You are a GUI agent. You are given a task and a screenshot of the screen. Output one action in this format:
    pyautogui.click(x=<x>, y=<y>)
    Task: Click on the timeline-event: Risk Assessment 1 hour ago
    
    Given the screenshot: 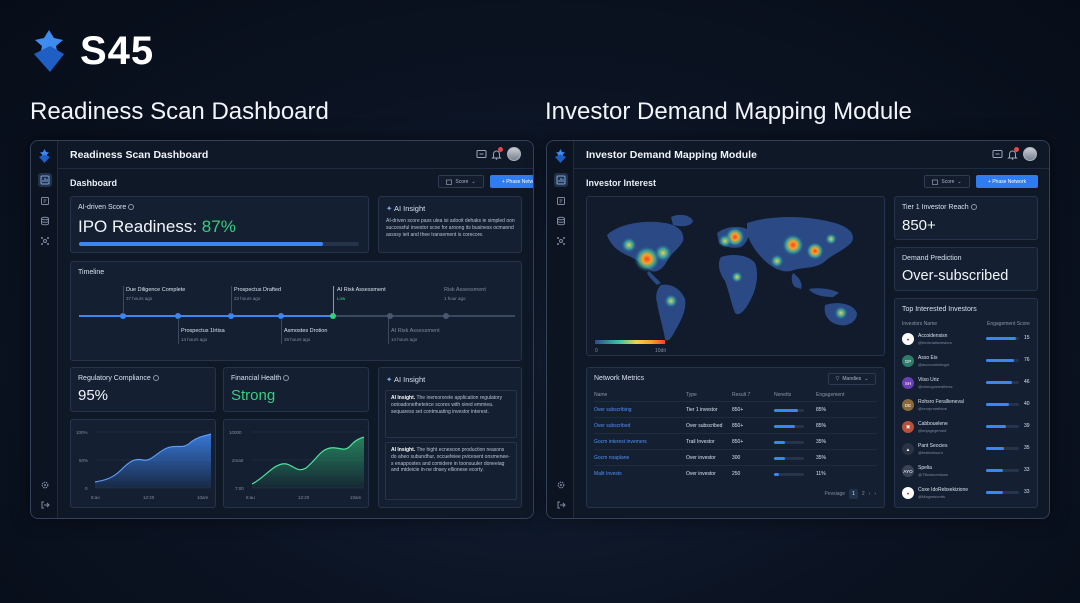 What is the action you would take?
    pyautogui.click(x=465, y=294)
    